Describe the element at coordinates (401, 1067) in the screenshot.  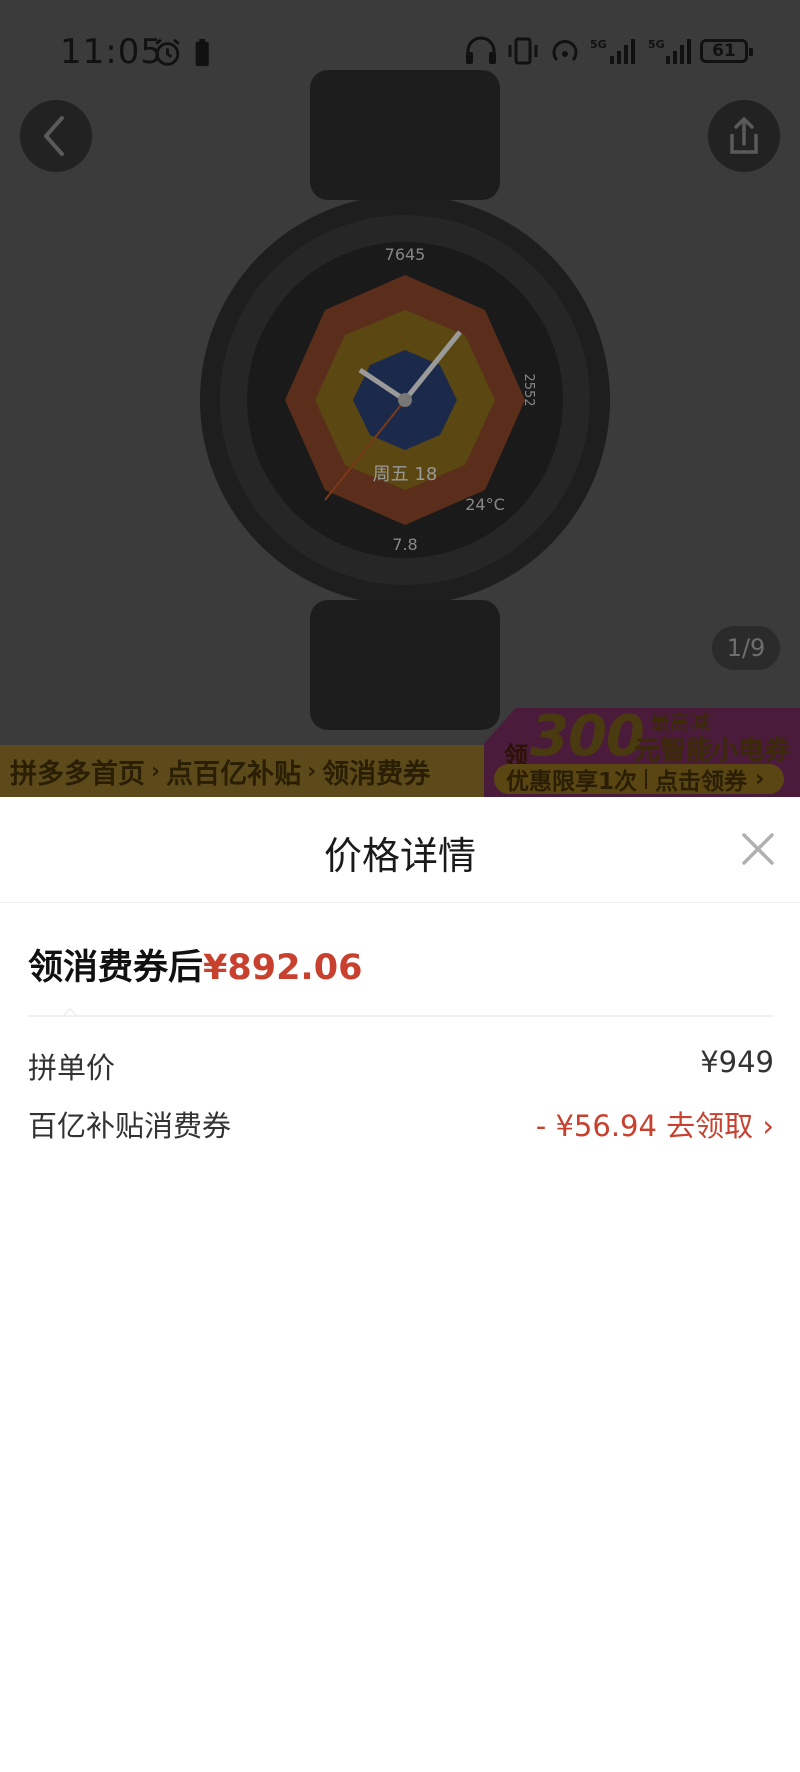
I see `group-price-row: 拼单价 ¥949` at that location.